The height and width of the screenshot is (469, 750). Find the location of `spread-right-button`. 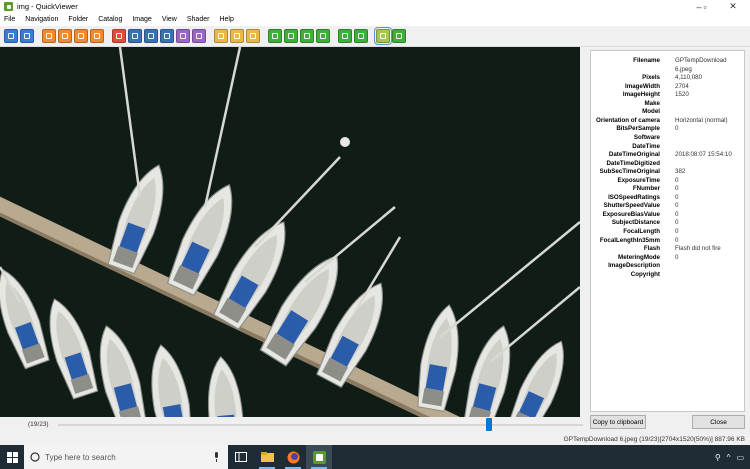

spread-right-button is located at coordinates (167, 36).